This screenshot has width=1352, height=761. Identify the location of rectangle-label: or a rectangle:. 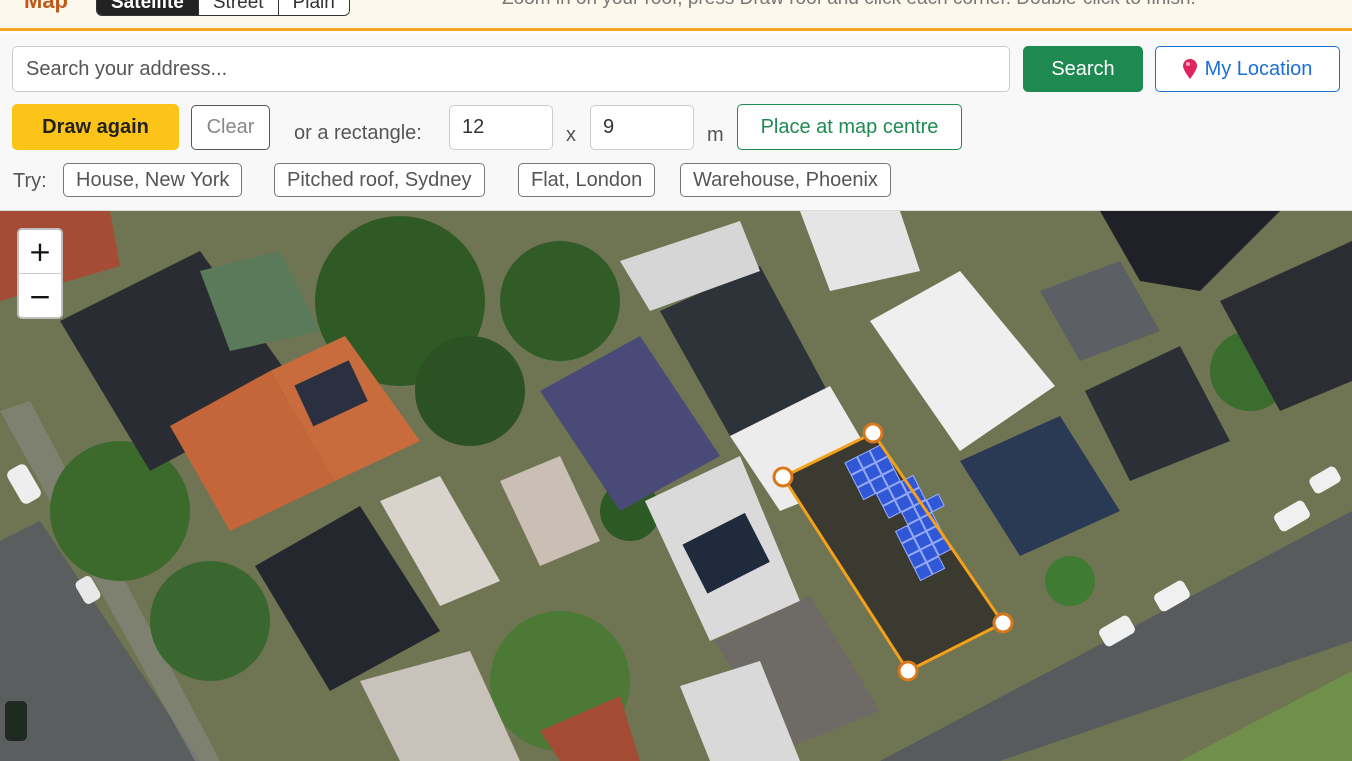
(358, 133).